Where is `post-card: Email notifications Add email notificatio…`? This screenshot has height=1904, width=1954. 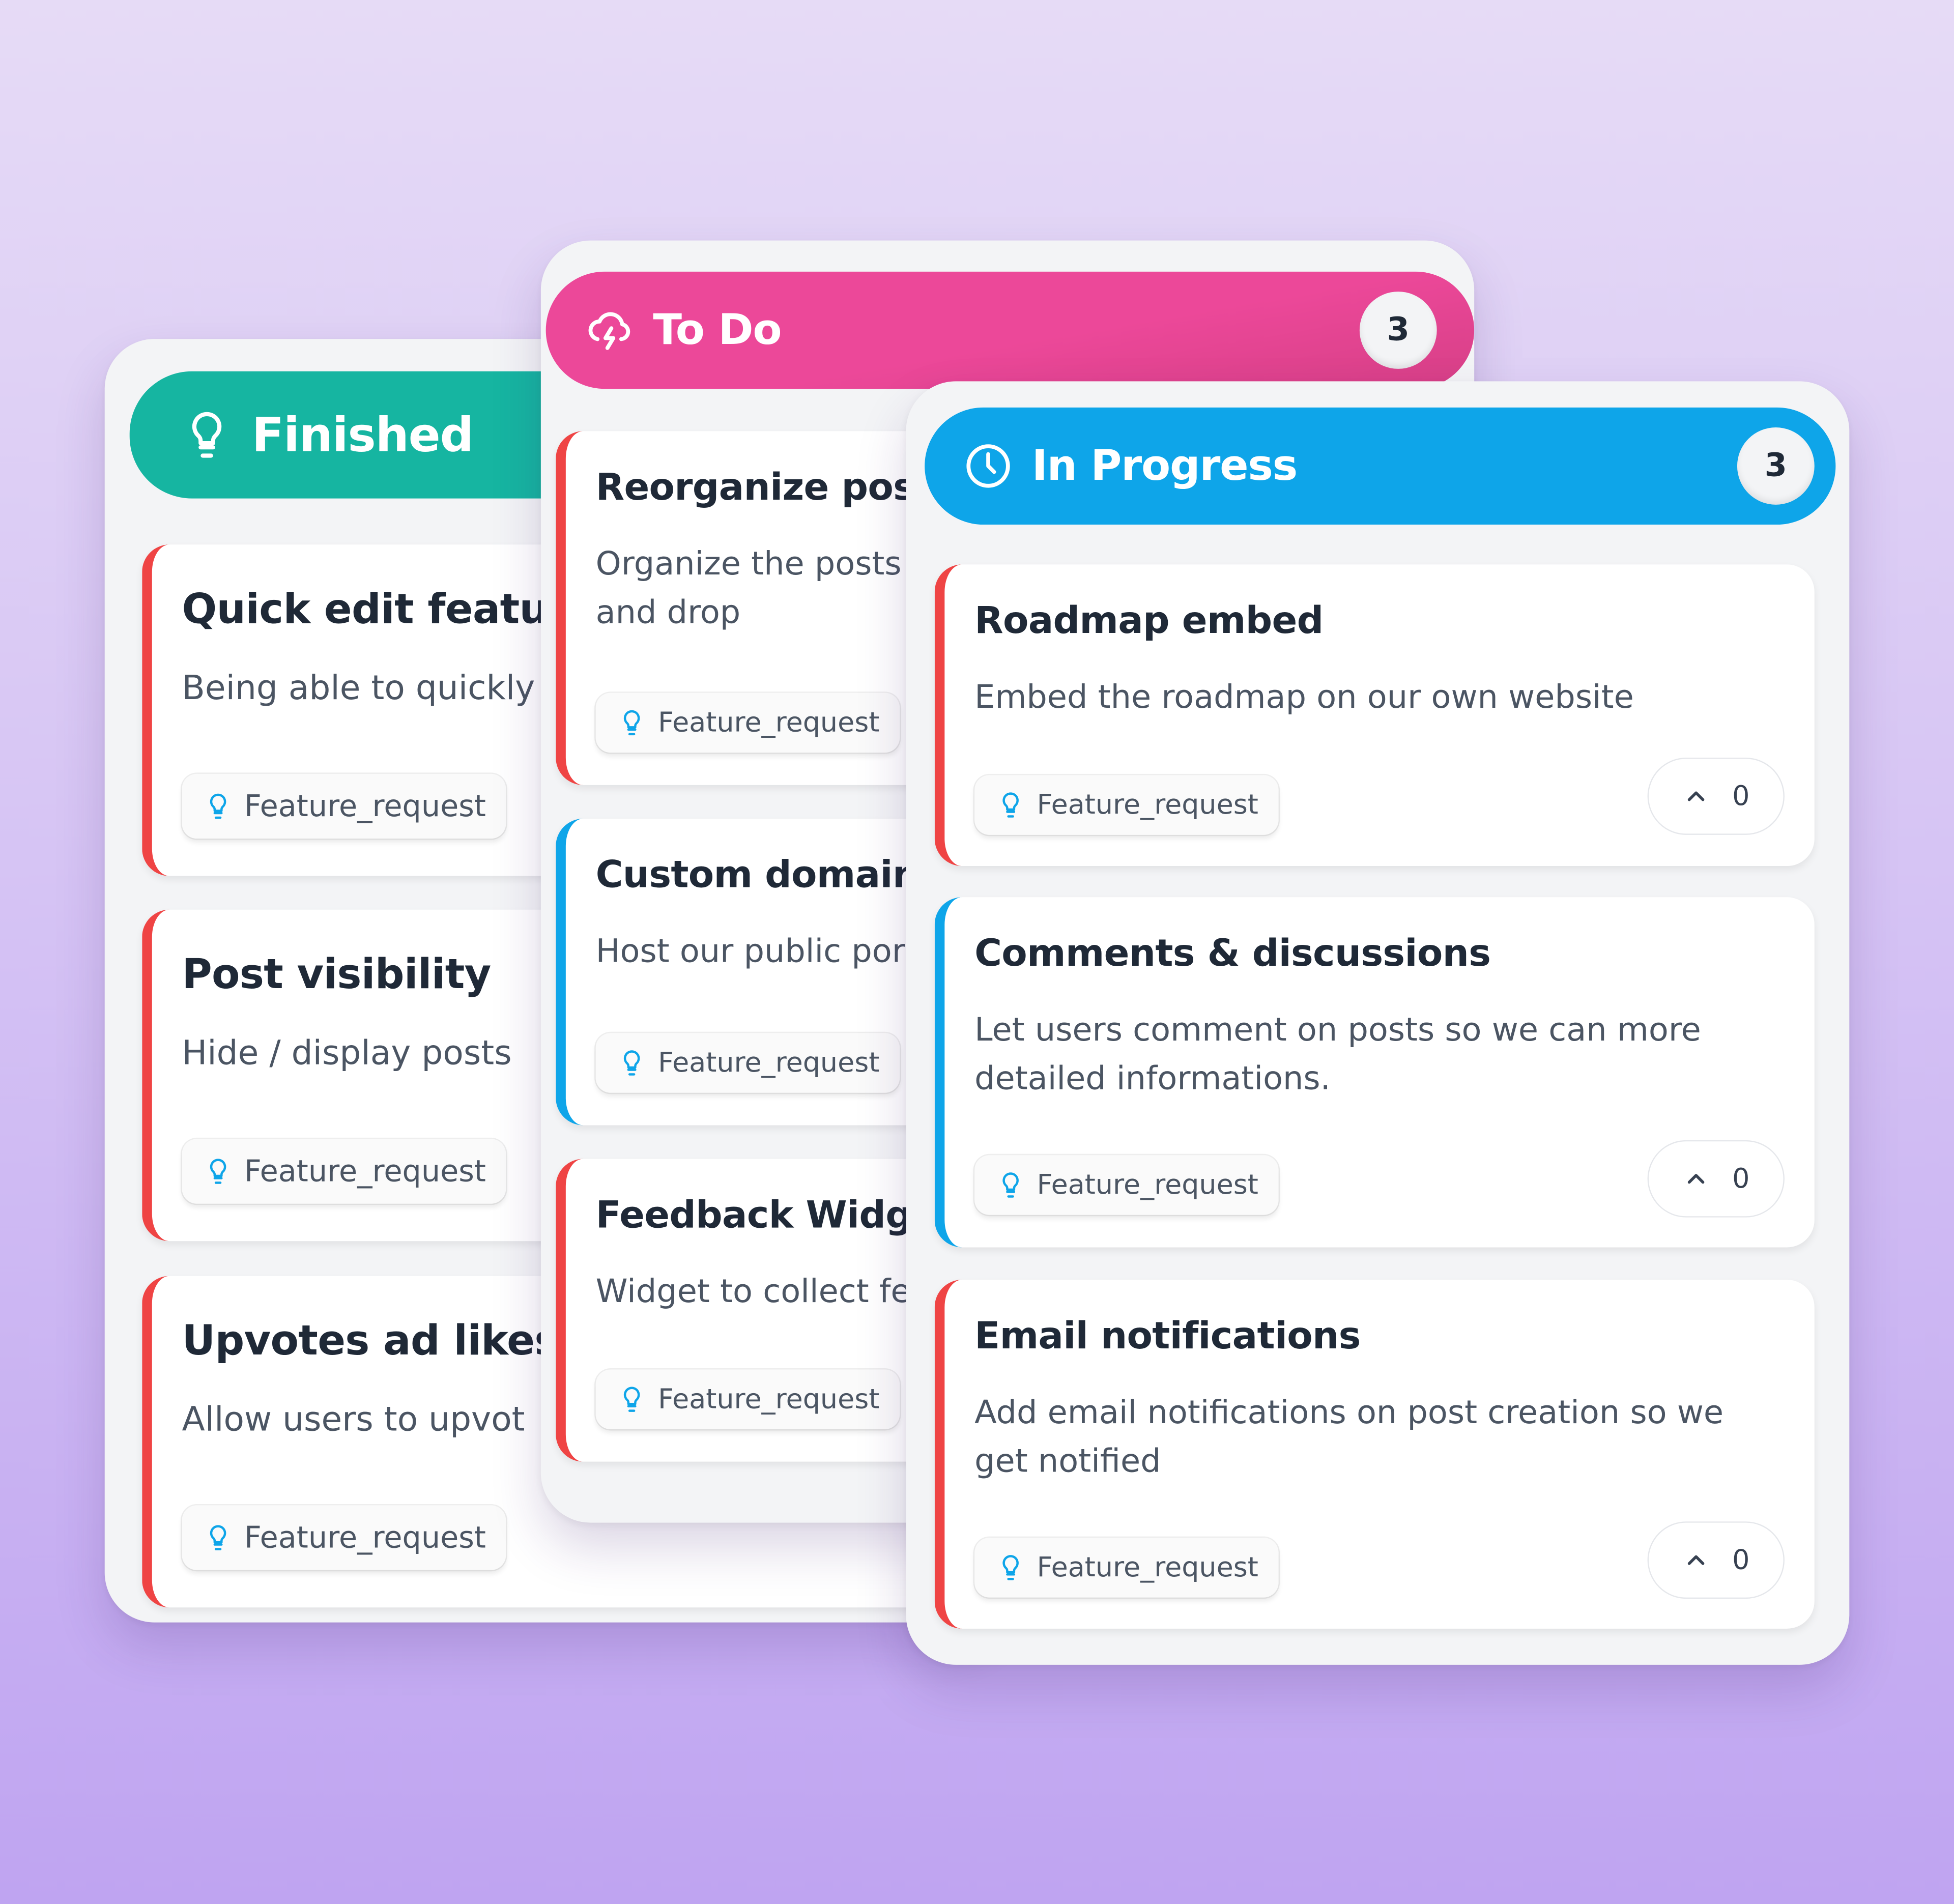 post-card: Email notifications Add email notificatio… is located at coordinates (1374, 1454).